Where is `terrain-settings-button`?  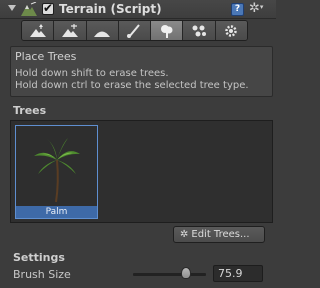
terrain-settings-button is located at coordinates (231, 30).